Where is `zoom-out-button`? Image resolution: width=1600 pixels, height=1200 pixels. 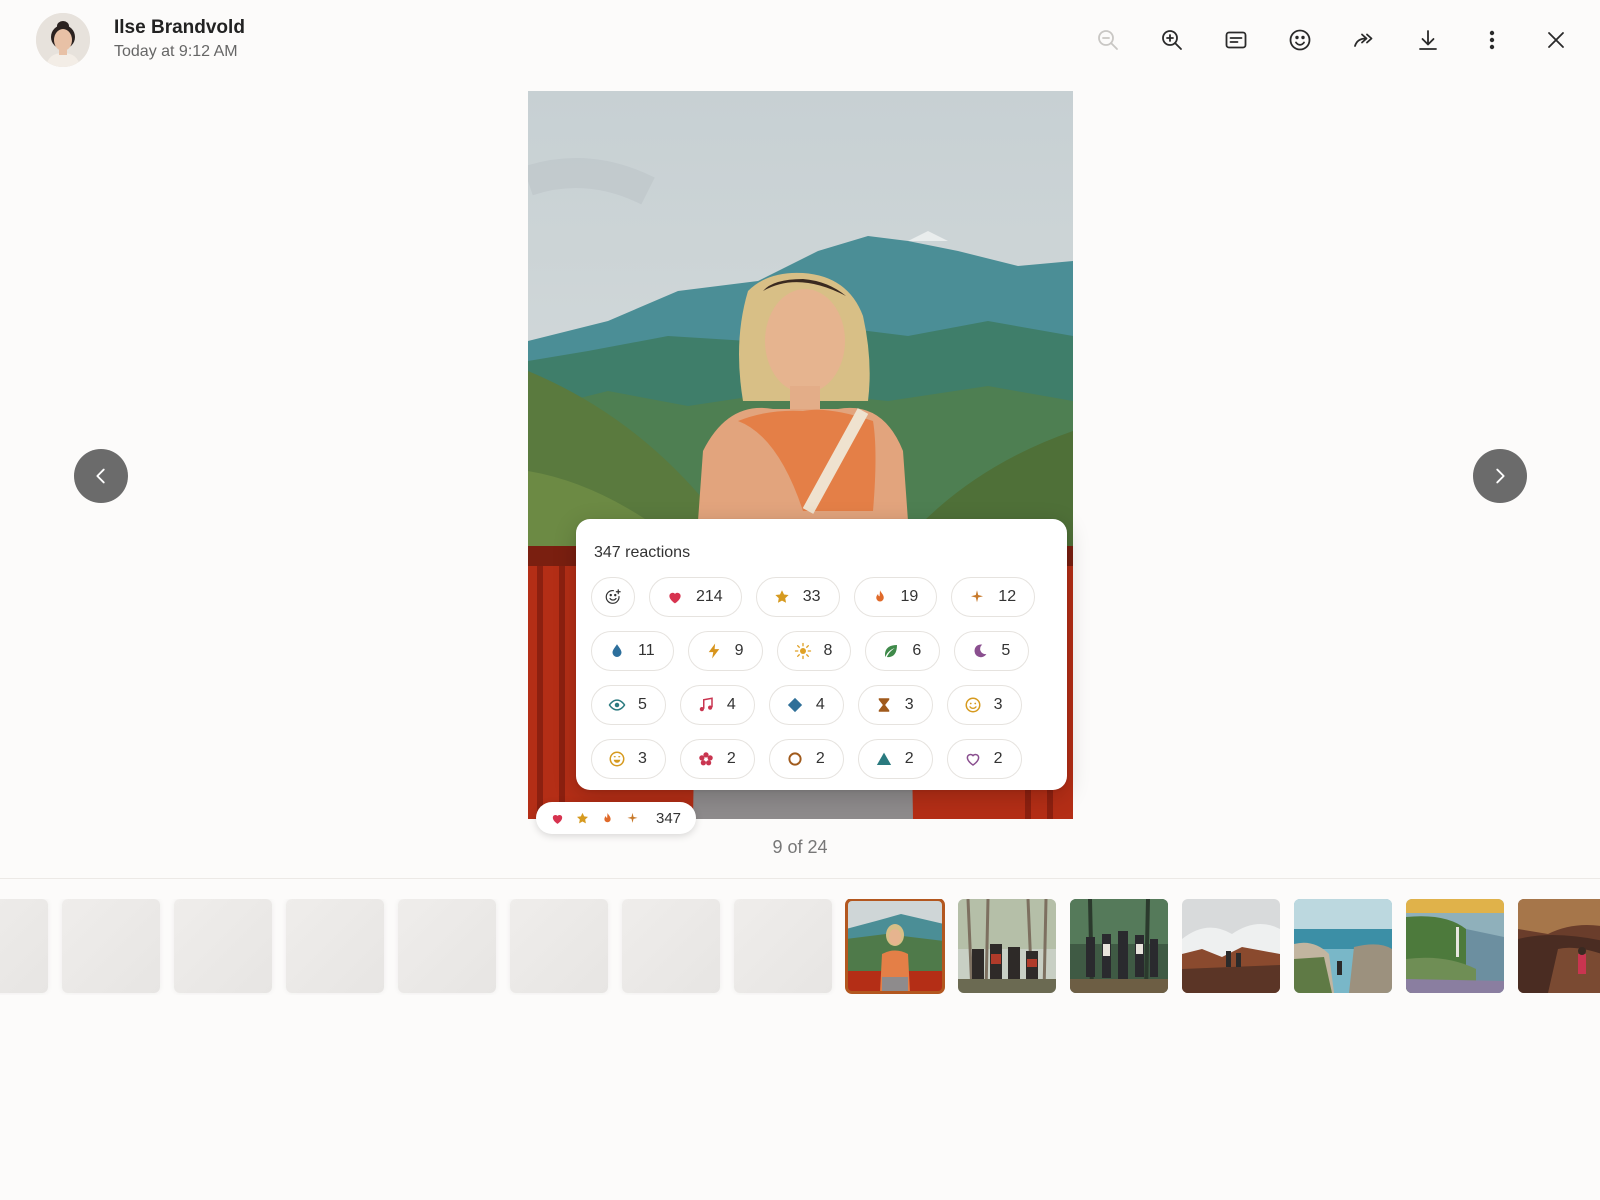
zoom-out-button is located at coordinates (1108, 40).